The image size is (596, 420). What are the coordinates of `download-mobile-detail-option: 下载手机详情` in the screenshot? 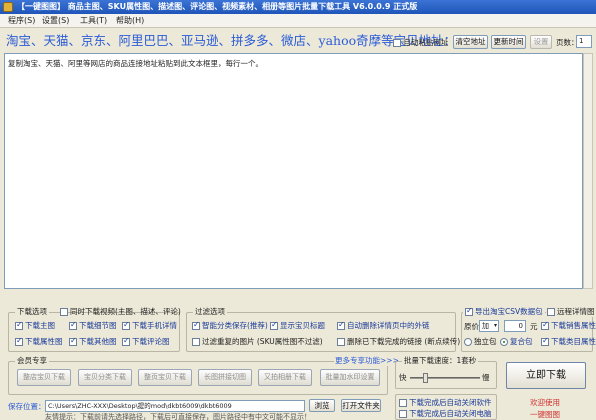 It's located at (149, 325).